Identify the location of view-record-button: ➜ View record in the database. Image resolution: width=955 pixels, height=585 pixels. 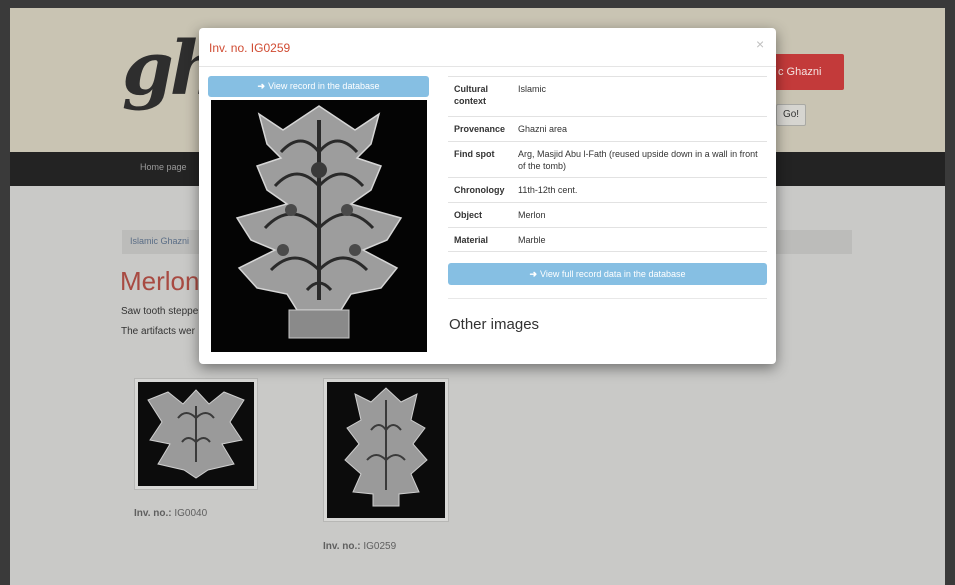
(318, 86).